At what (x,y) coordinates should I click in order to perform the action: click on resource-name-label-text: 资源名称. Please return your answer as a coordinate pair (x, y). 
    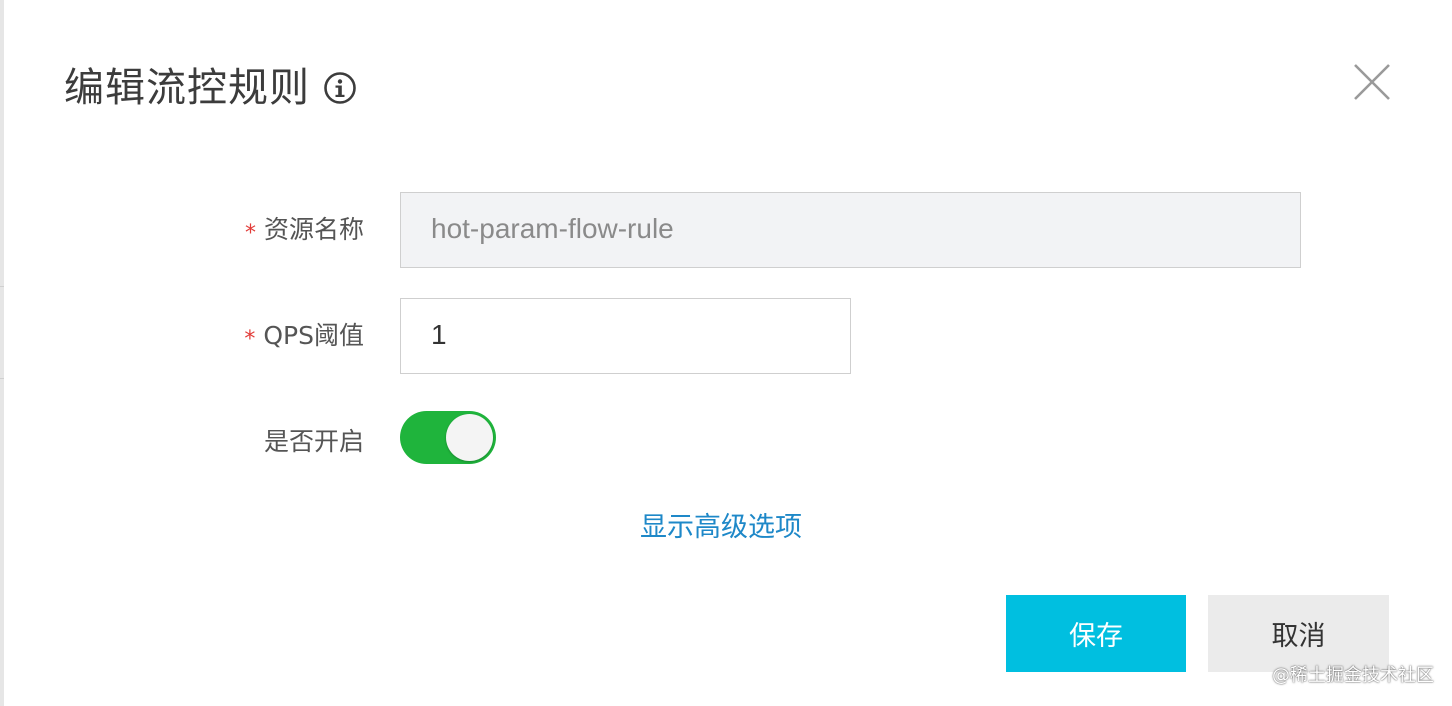
    Looking at the image, I should click on (313, 229).